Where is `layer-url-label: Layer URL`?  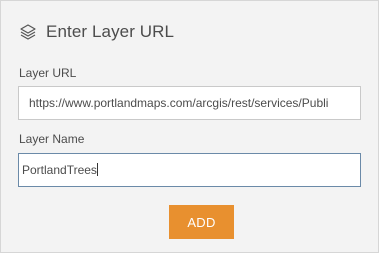
layer-url-label: Layer URL is located at coordinates (48, 73).